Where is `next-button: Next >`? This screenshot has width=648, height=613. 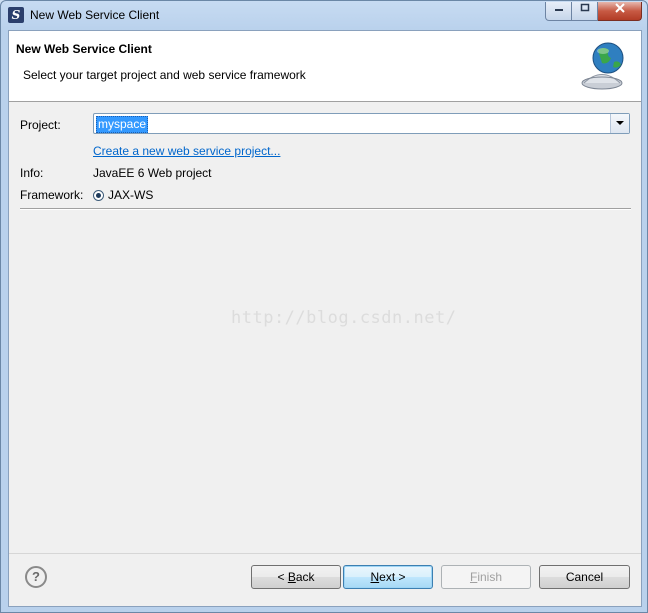
next-button: Next > is located at coordinates (388, 577).